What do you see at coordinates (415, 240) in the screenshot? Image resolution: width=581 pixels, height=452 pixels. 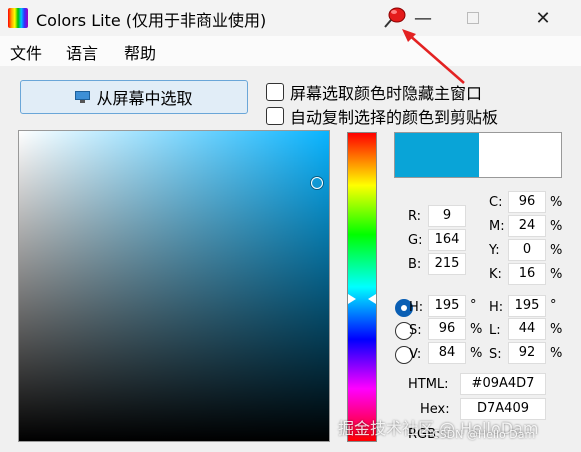 I see `g-label: G:` at bounding box center [415, 240].